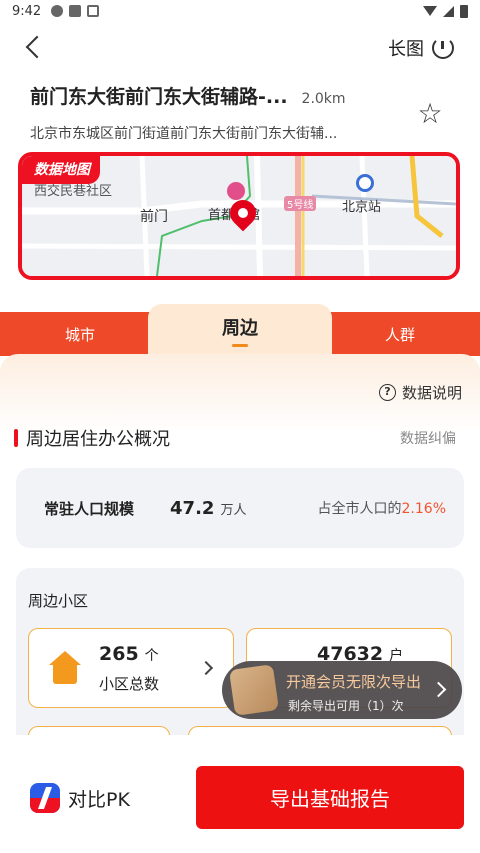 The image size is (480, 853). I want to click on pk-icon, so click(45, 798).